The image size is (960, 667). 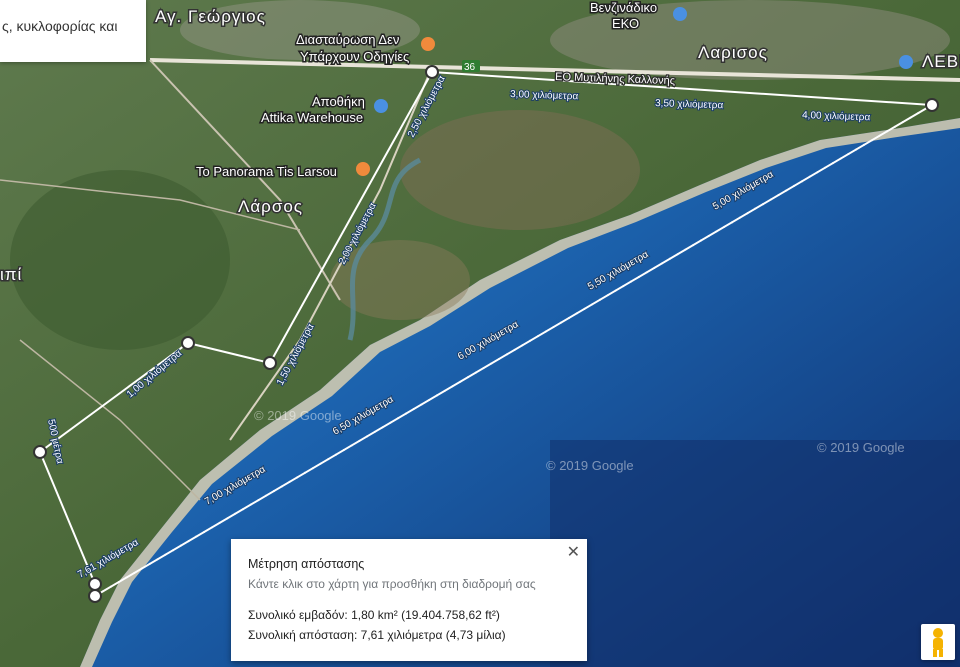 What do you see at coordinates (266, 171) in the screenshot?
I see `poi-label: To Panorama Tis Larsou` at bounding box center [266, 171].